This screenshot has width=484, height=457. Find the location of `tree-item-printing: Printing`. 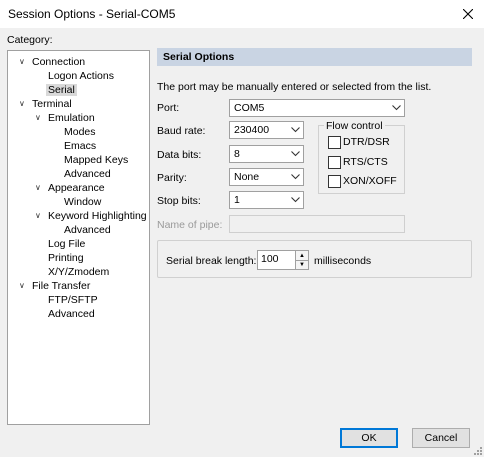

tree-item-printing: Printing is located at coordinates (66, 258).